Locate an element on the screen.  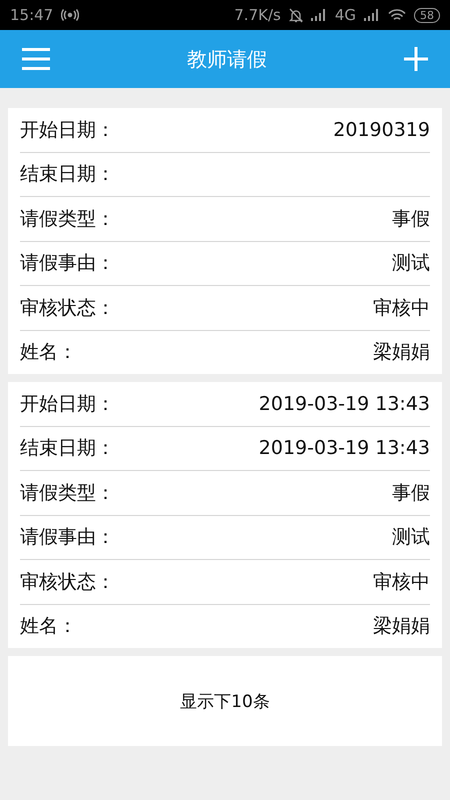
network-speed: 7.7K/s is located at coordinates (257, 15).